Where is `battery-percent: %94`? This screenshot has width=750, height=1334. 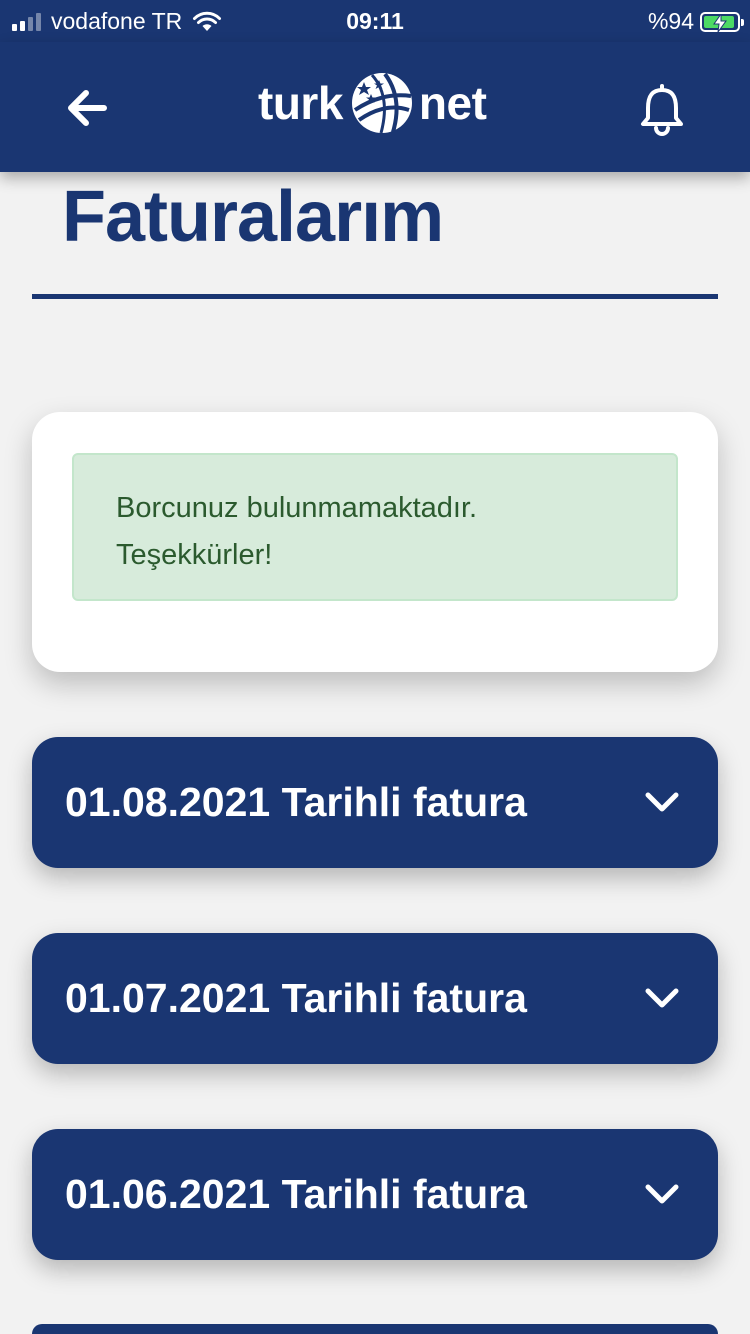 battery-percent: %94 is located at coordinates (670, 21).